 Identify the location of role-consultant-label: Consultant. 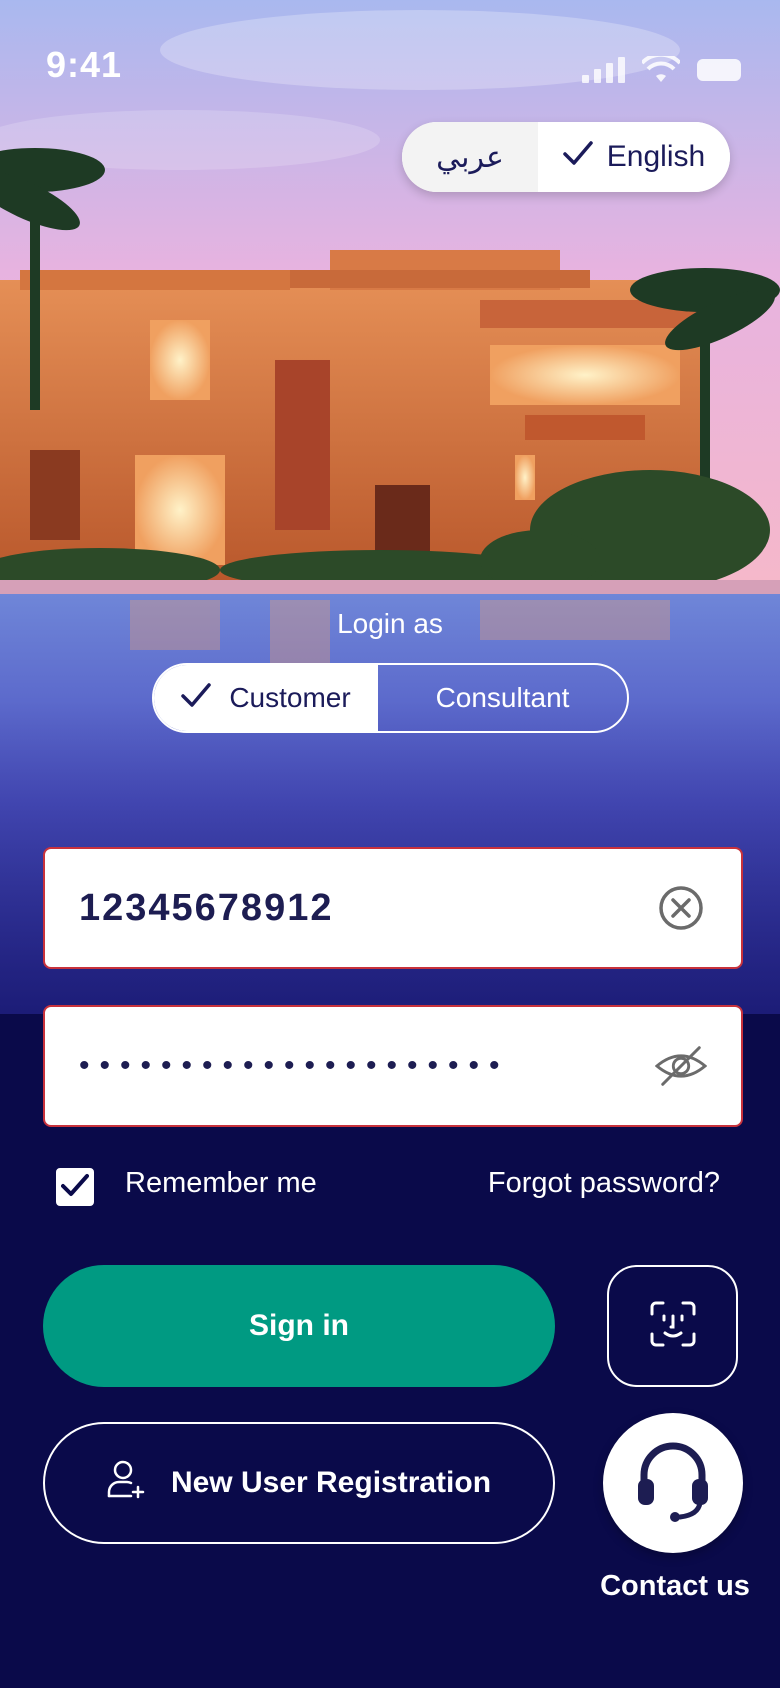
(502, 697).